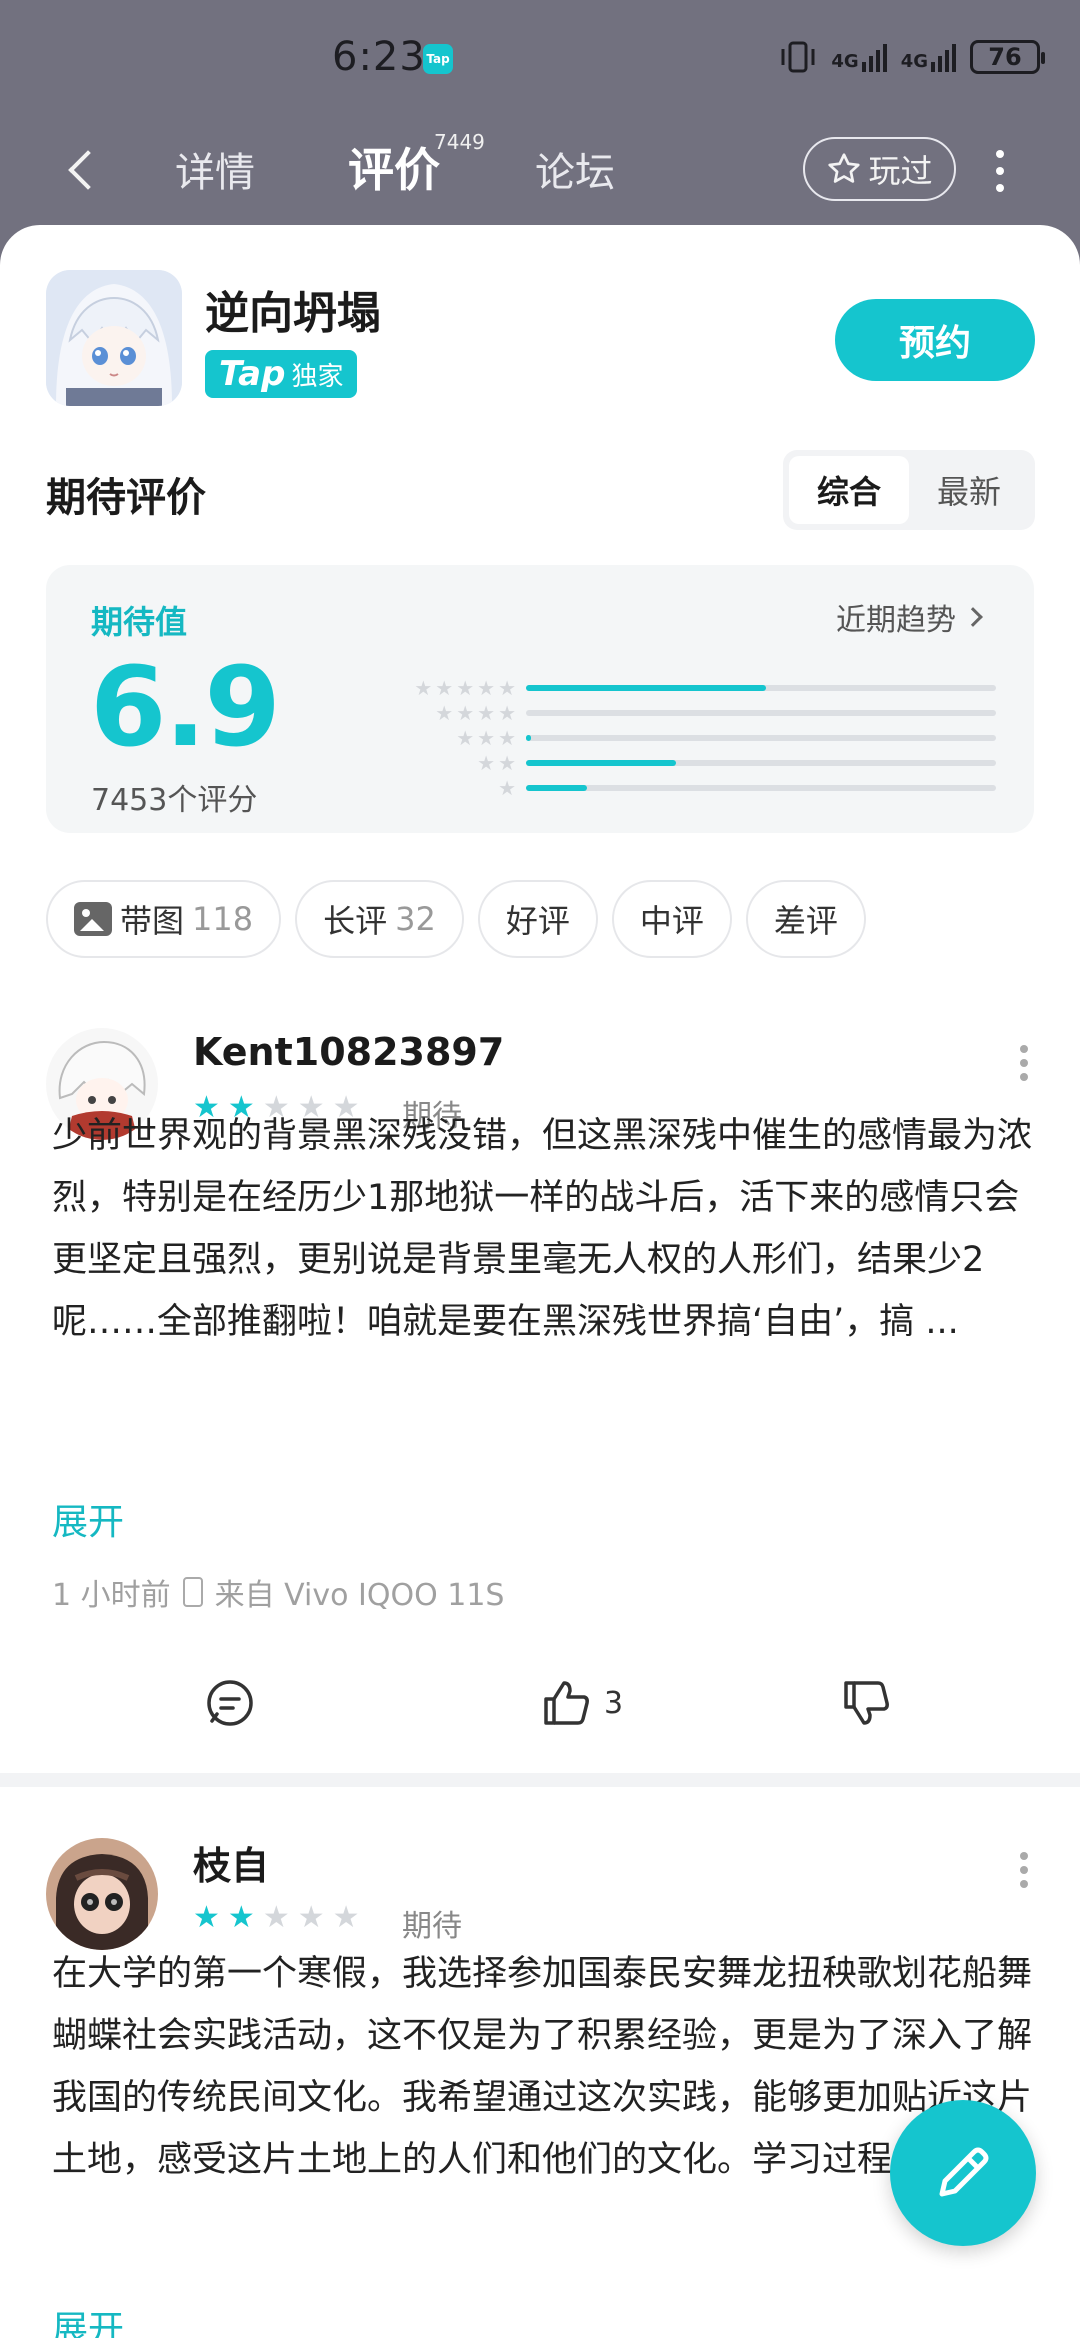 The image size is (1080, 2338). I want to click on distribution-row-4-star: ★ ★ ★ ★, so click(691, 712).